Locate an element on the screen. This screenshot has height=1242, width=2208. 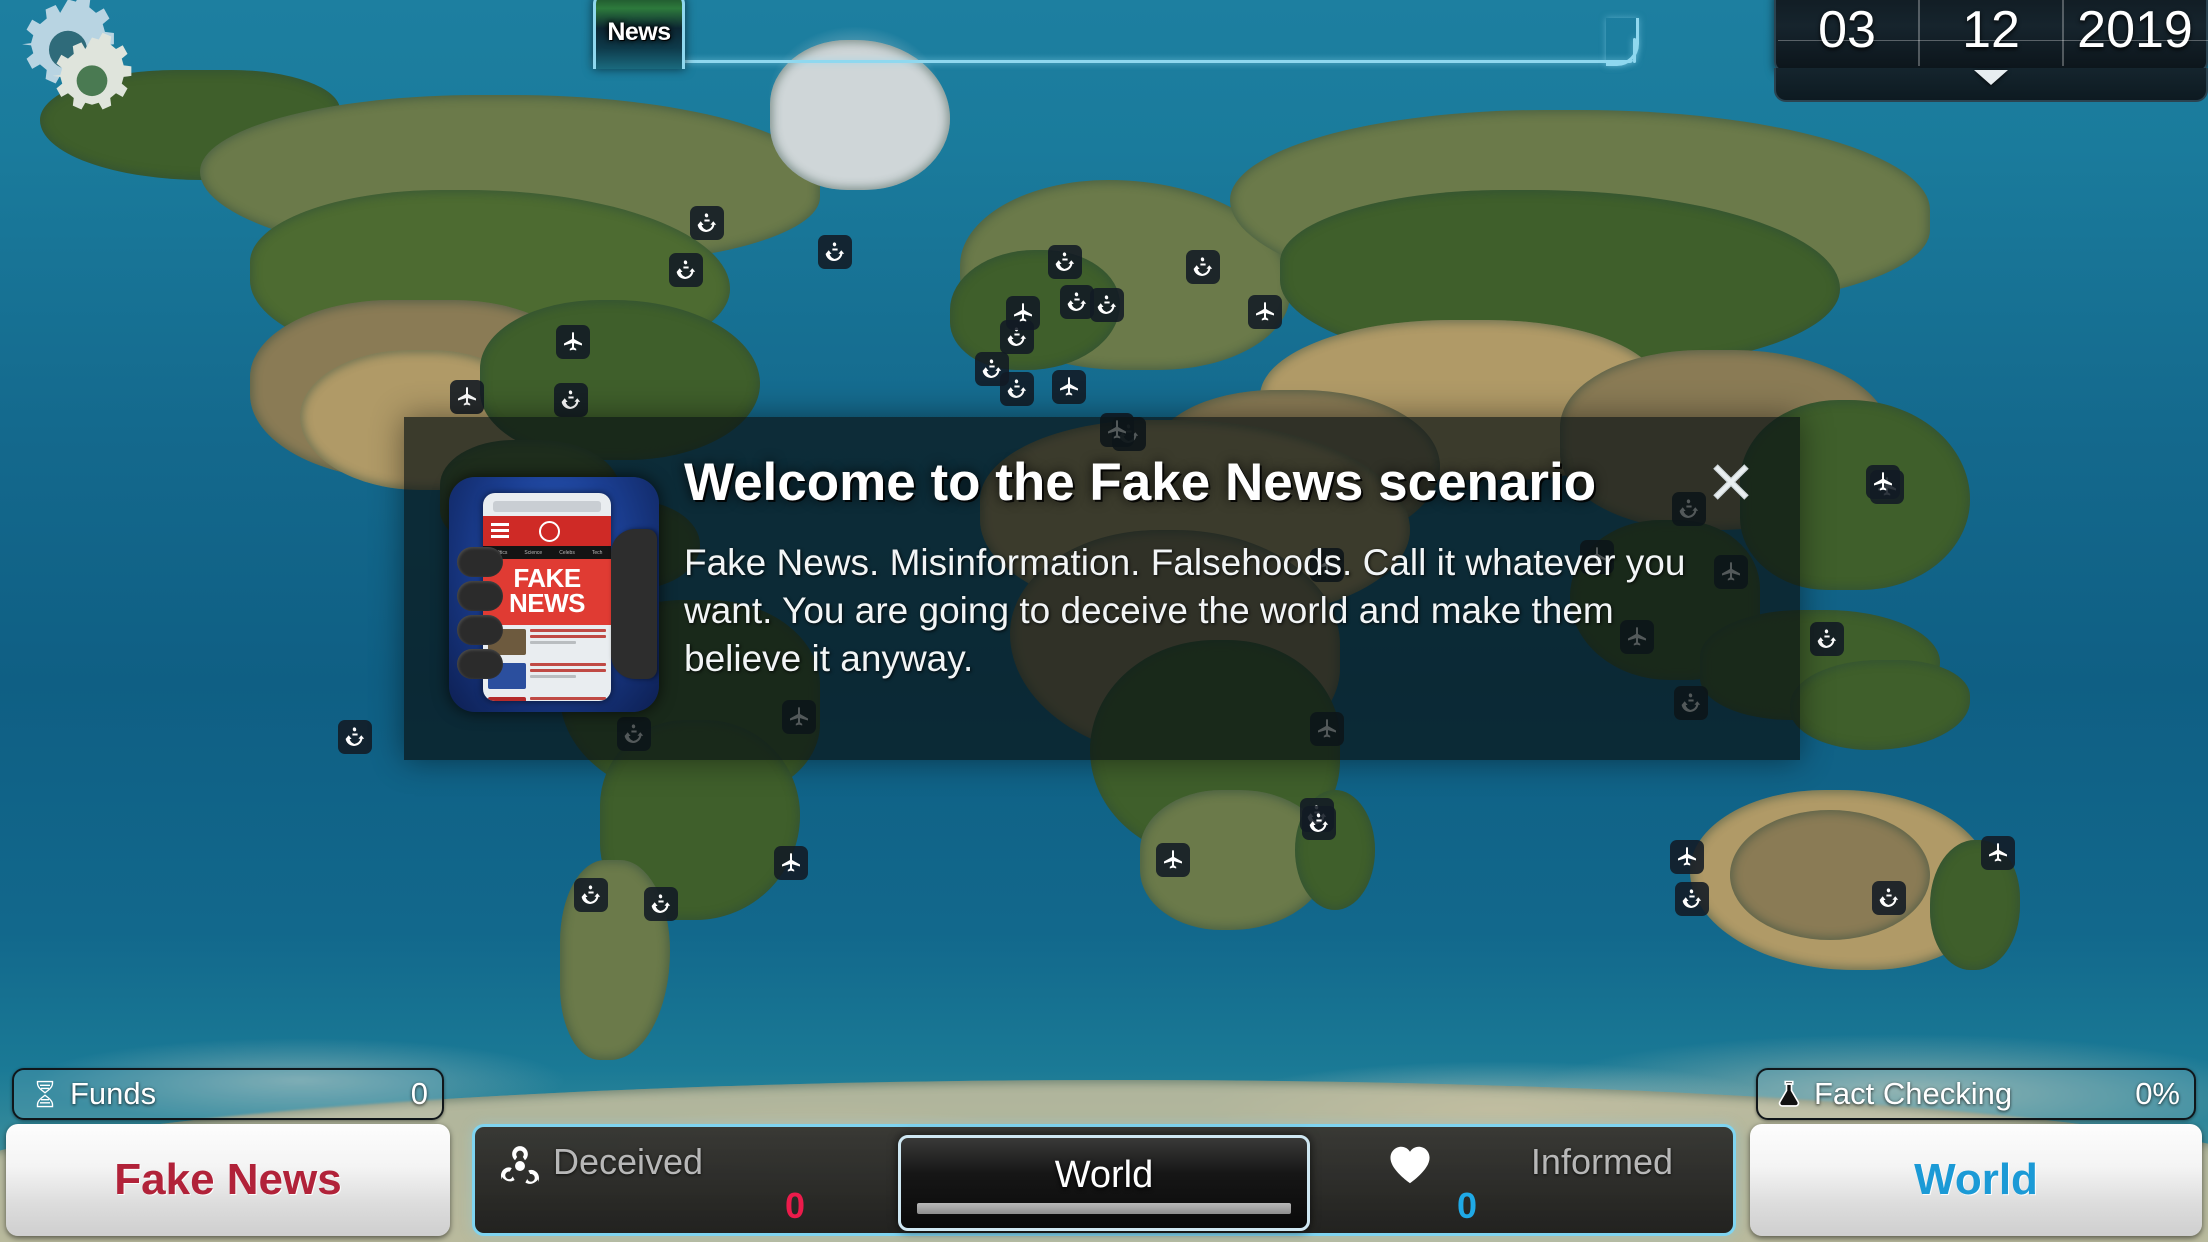
fact-checking-value: 0% is located at coordinates (2157, 1093).